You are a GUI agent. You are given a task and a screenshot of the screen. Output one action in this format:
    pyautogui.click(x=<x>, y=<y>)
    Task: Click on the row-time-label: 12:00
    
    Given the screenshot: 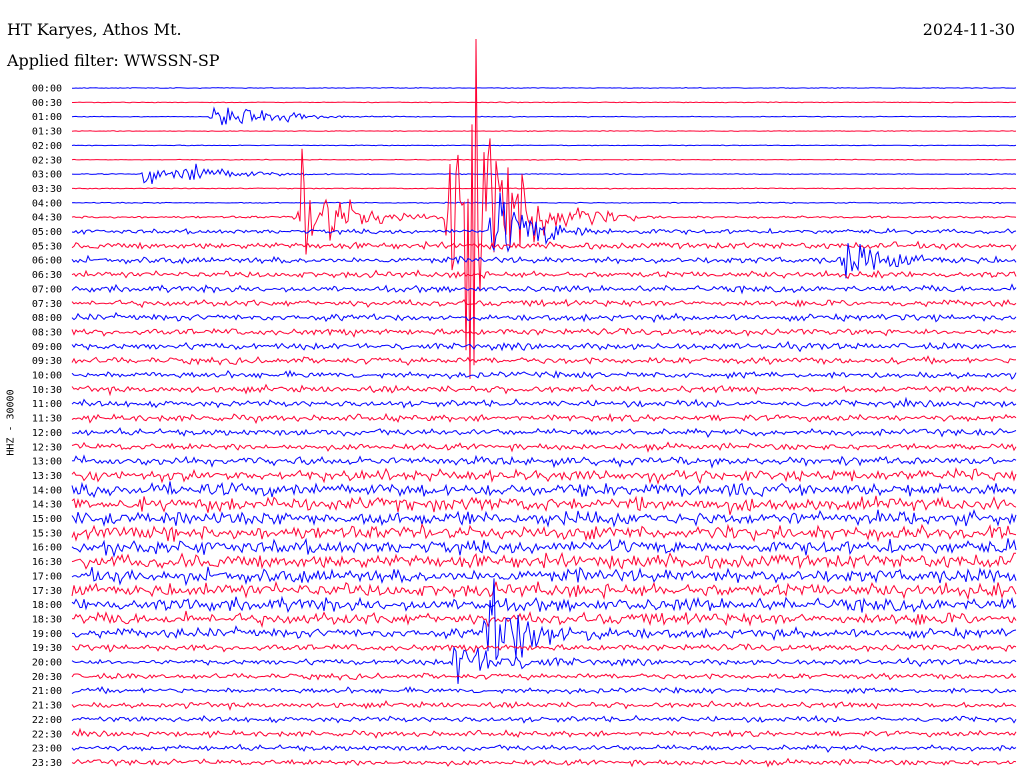 What is the action you would take?
    pyautogui.click(x=47, y=433)
    